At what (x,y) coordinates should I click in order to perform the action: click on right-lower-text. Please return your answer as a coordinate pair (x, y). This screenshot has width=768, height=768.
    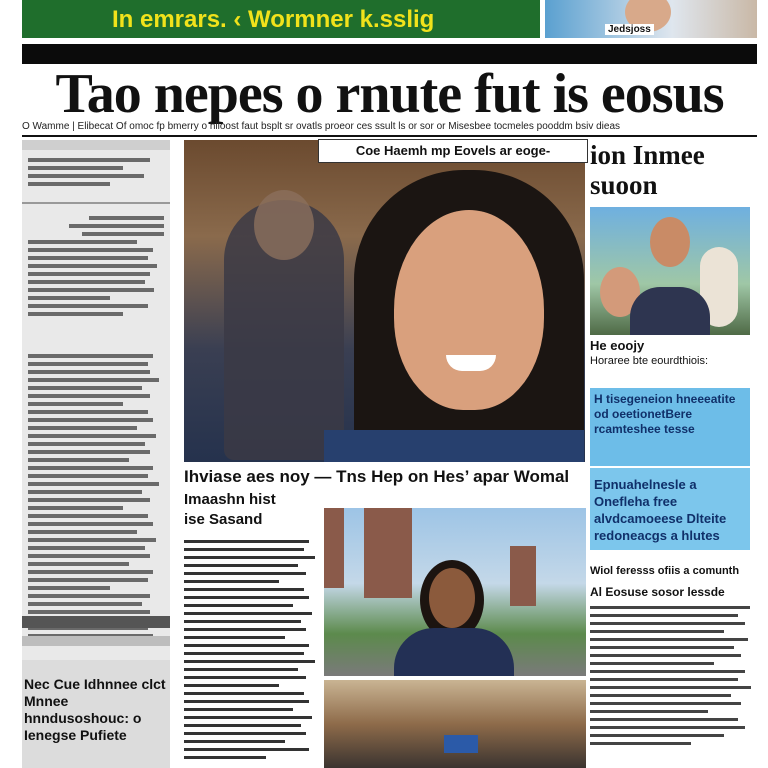
    Looking at the image, I should click on (674, 675).